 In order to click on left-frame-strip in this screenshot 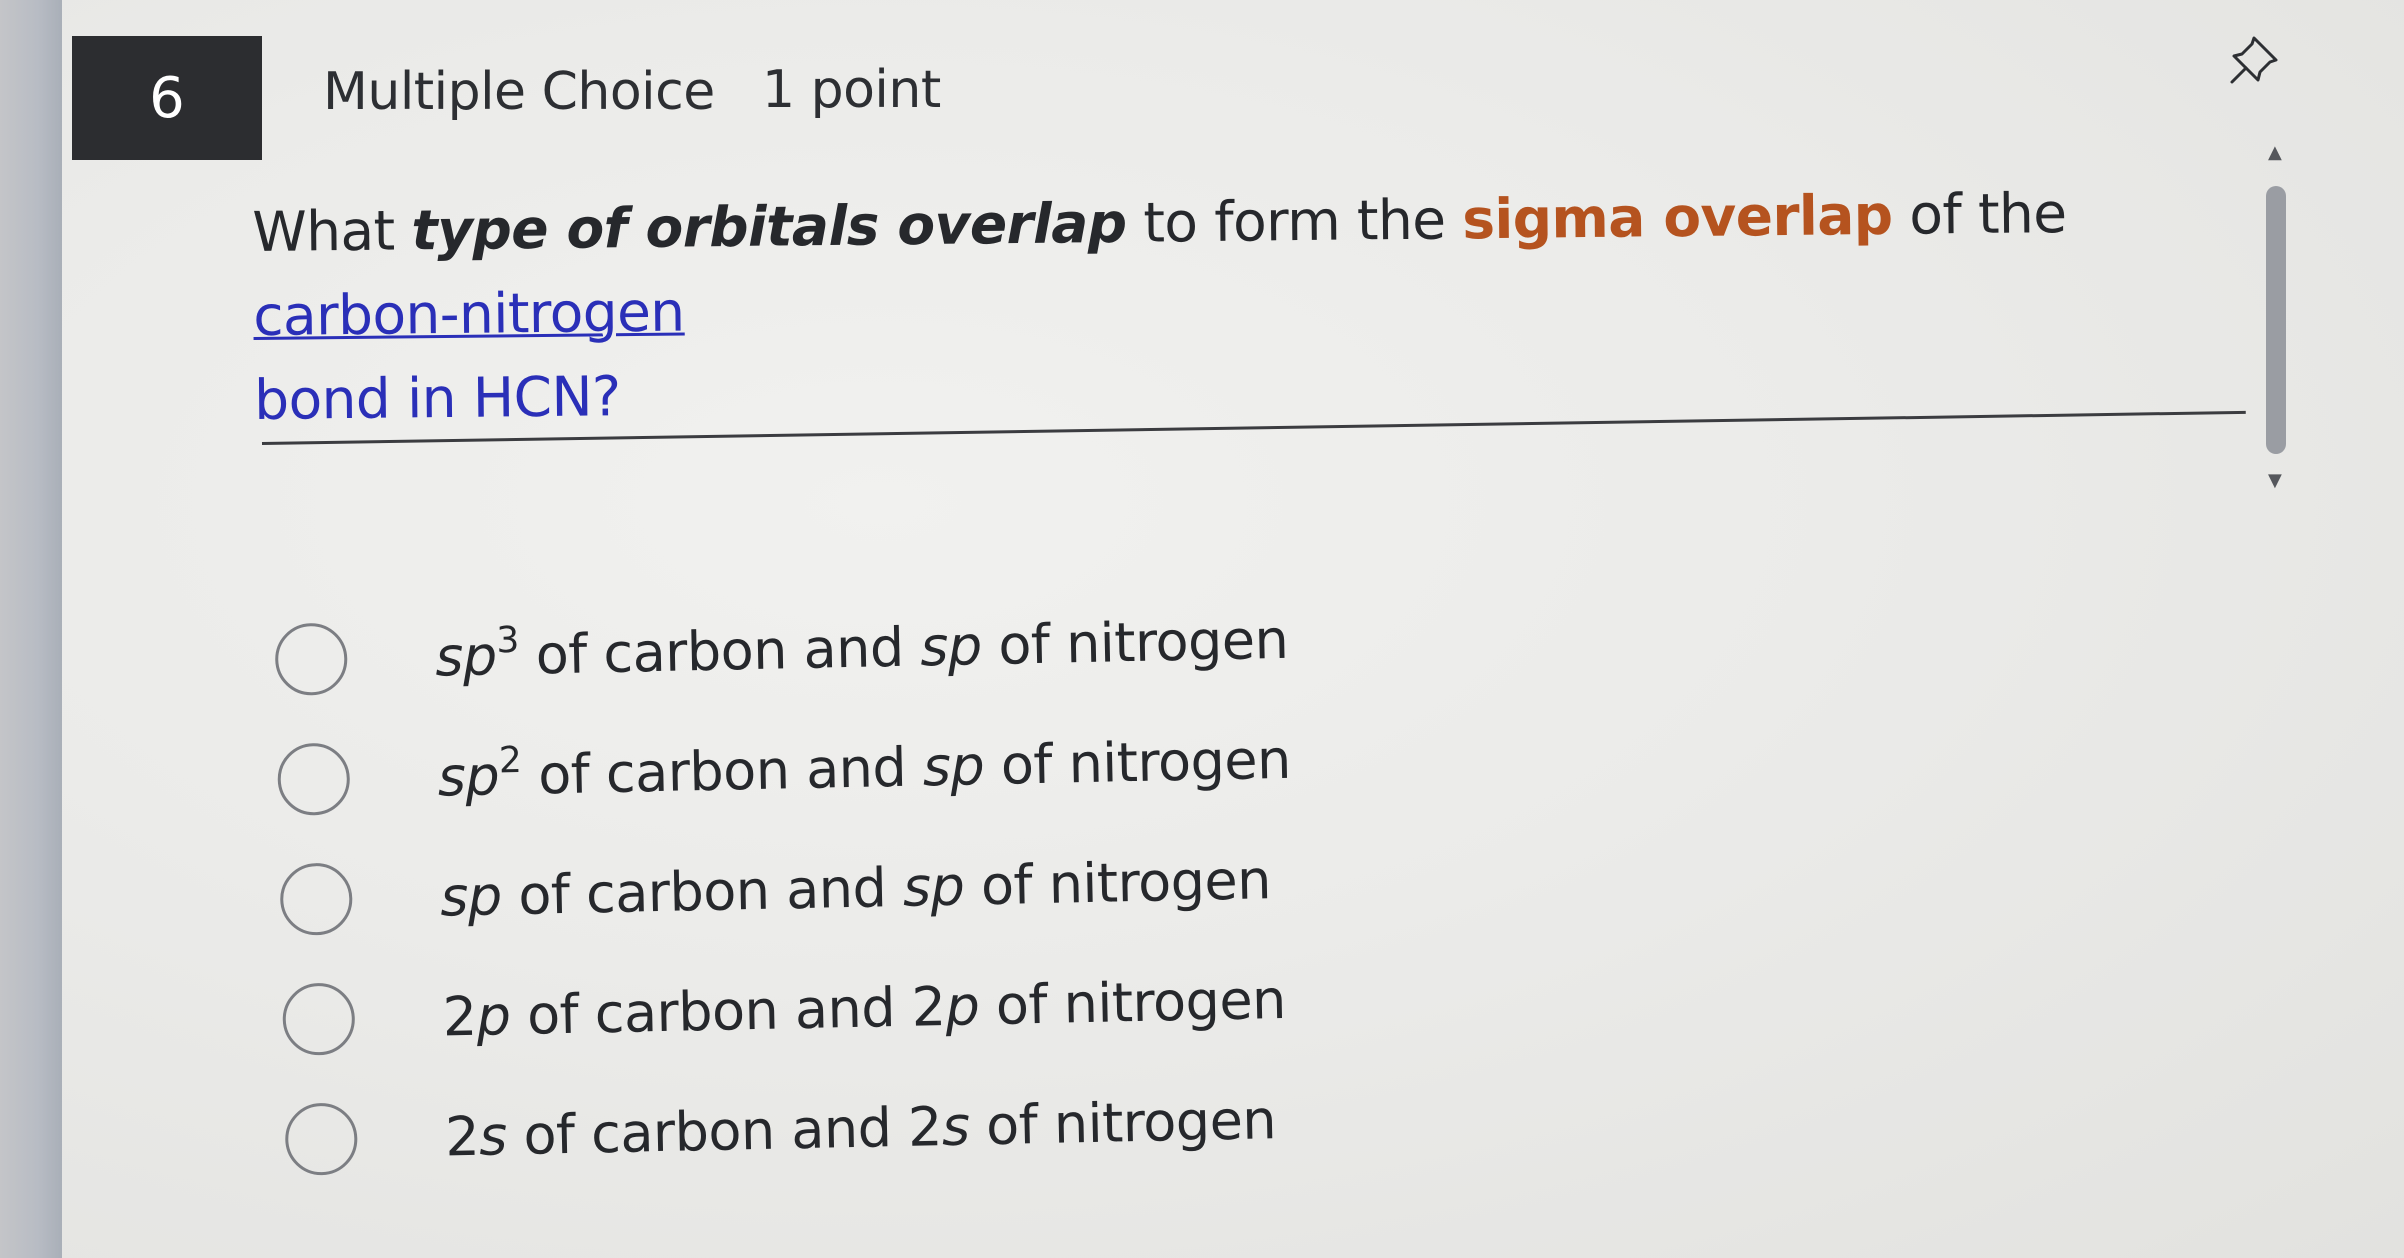, I will do `click(31, 629)`.